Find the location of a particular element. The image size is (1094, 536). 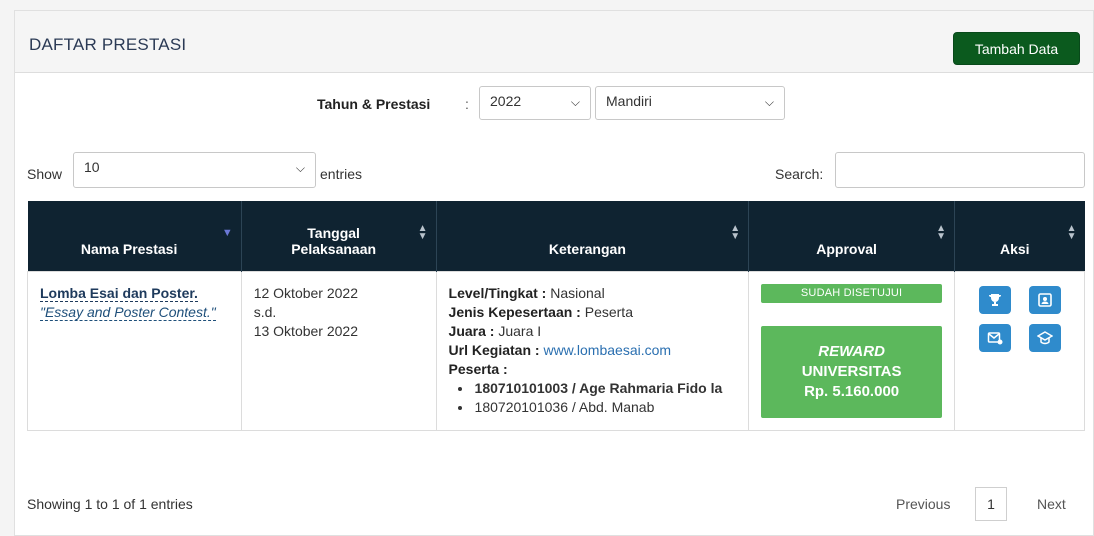

type-select-value: Mandiri is located at coordinates (629, 101).